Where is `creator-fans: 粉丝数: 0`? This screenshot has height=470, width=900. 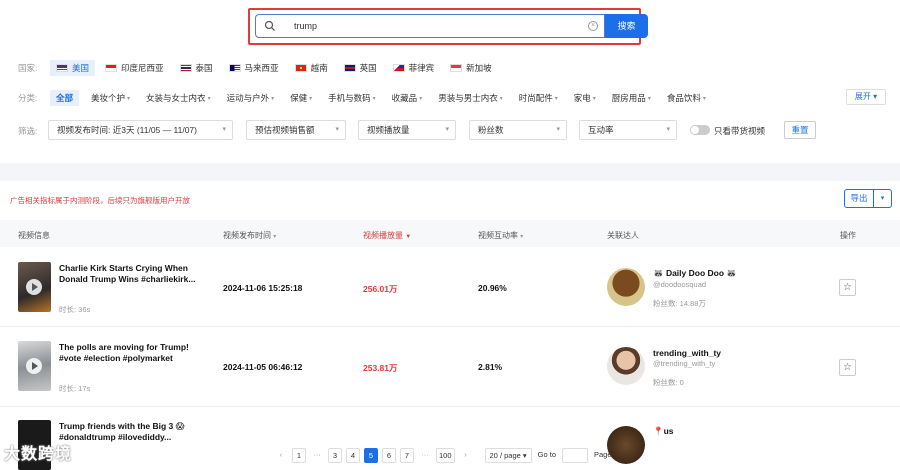 creator-fans: 粉丝数: 0 is located at coordinates (668, 382).